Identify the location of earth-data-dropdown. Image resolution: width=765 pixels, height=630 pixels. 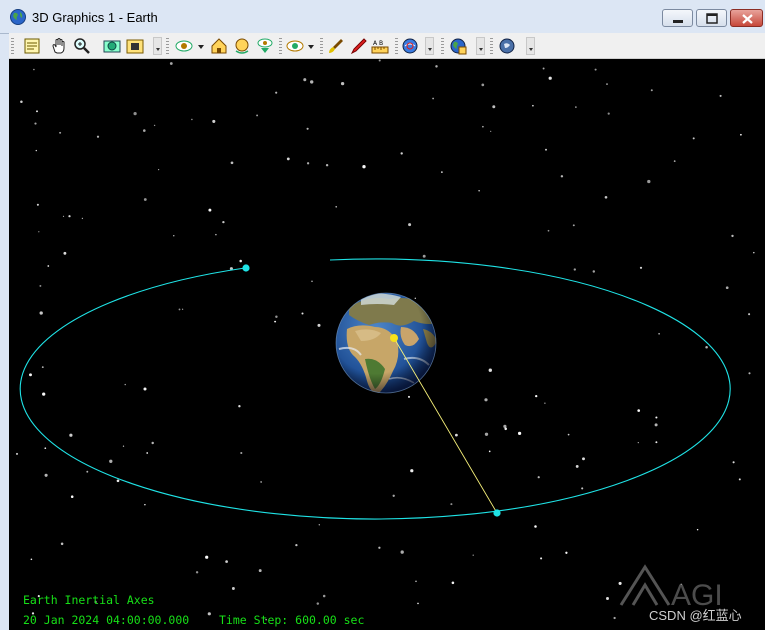
(480, 46).